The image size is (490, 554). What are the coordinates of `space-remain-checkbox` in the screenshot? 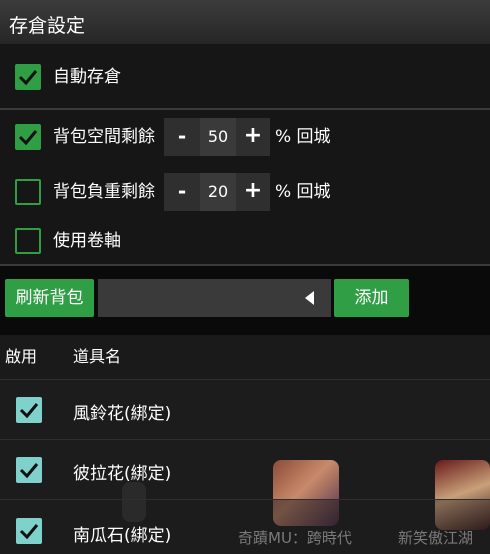 It's located at (28, 137).